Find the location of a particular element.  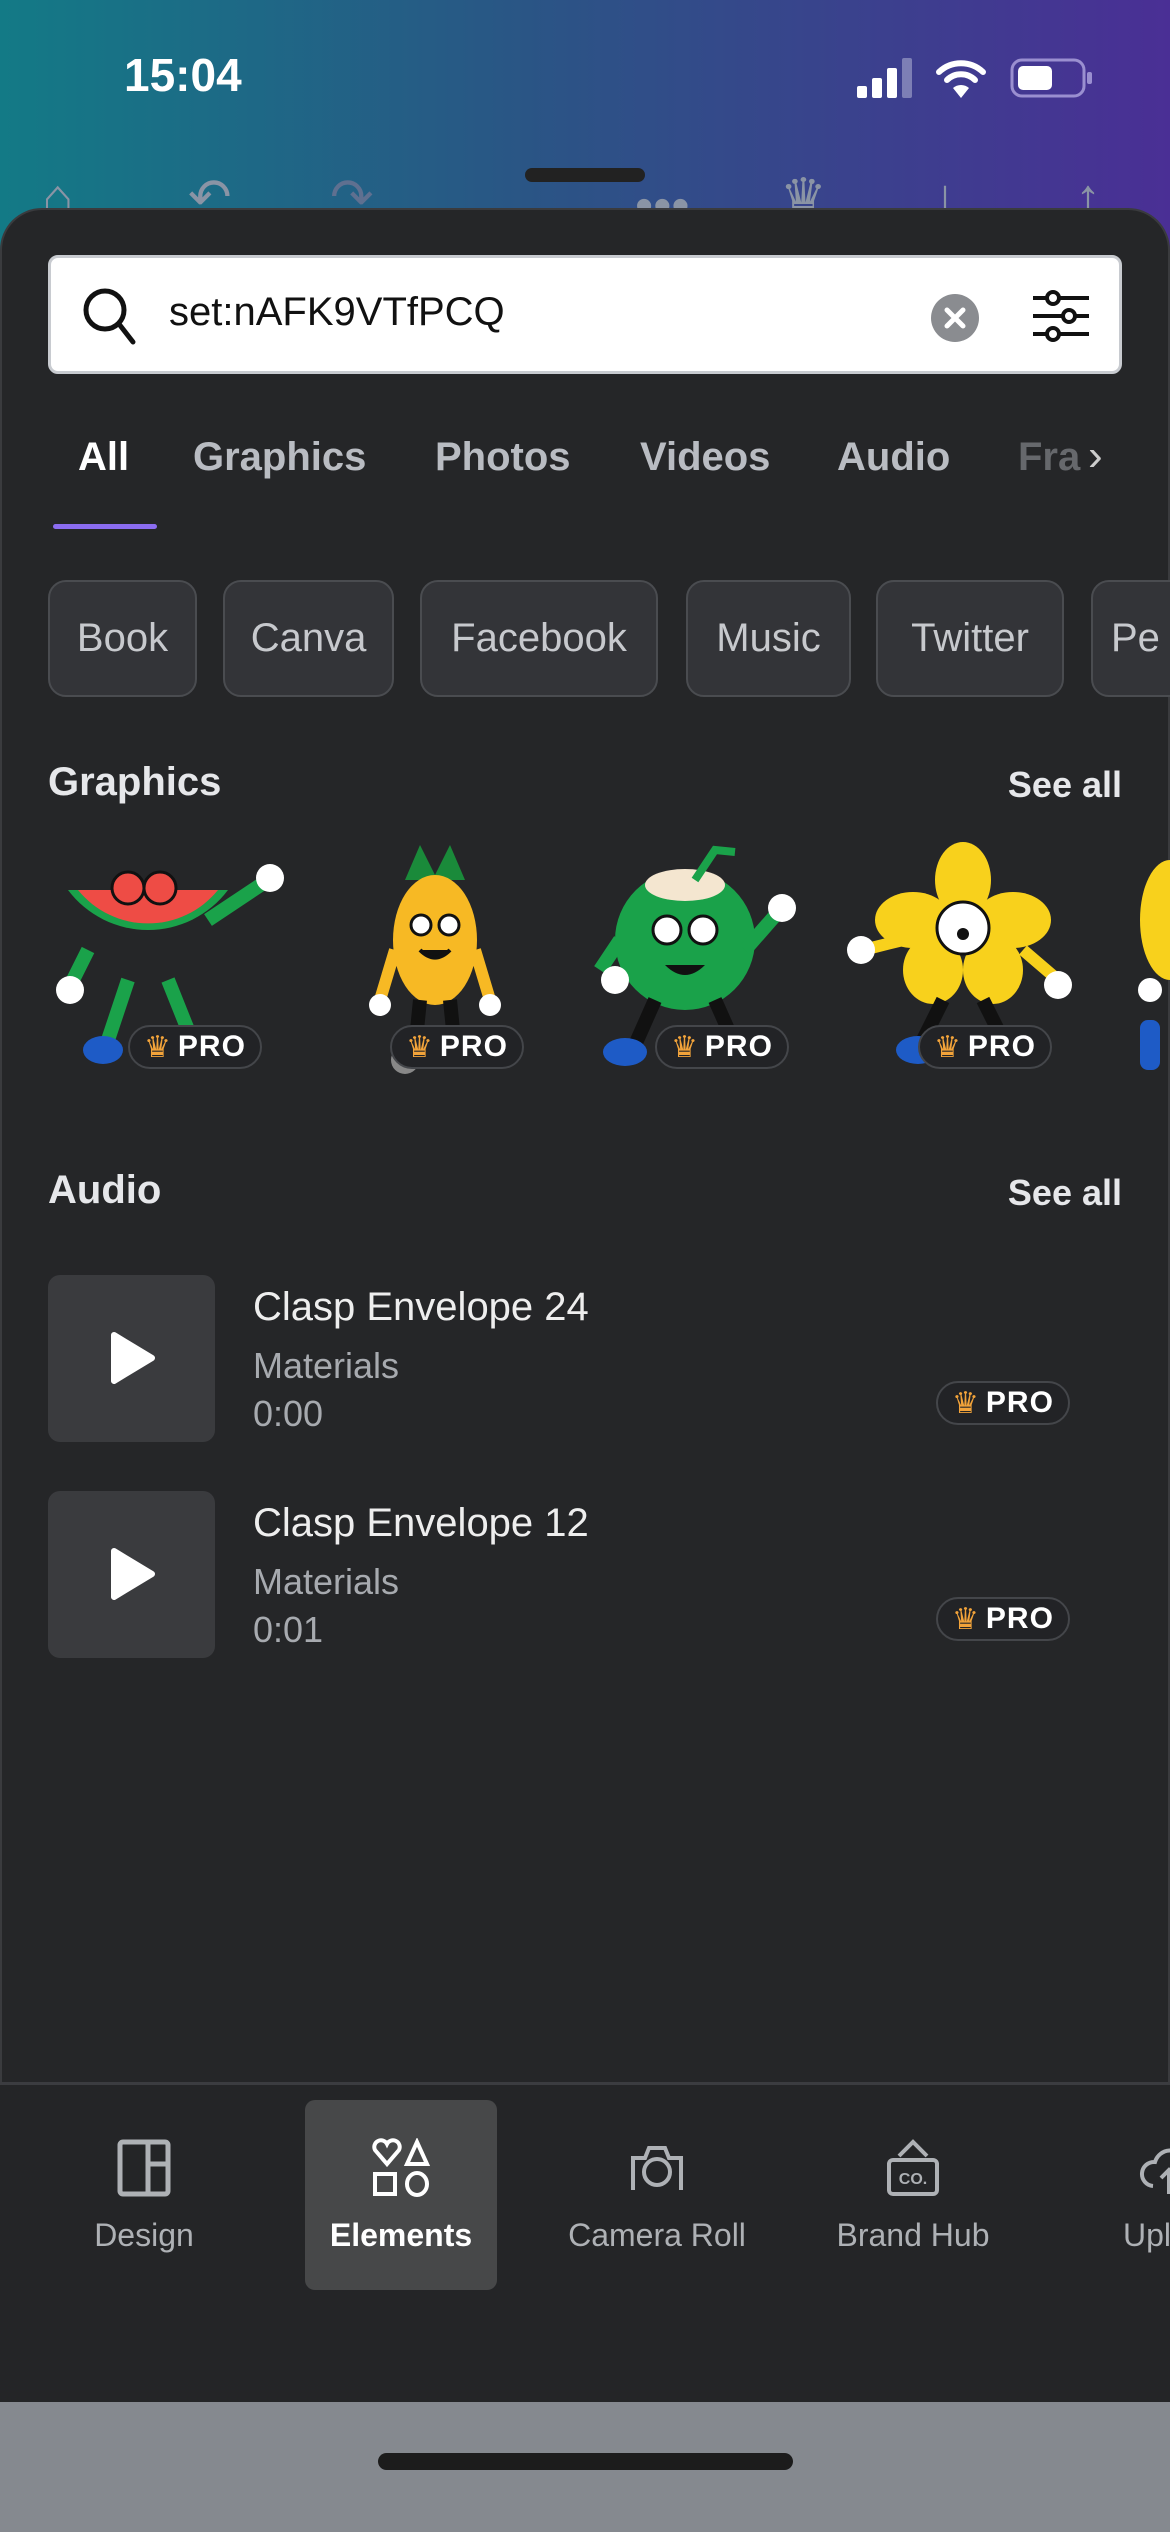

camera-icon is located at coordinates (657, 2168).